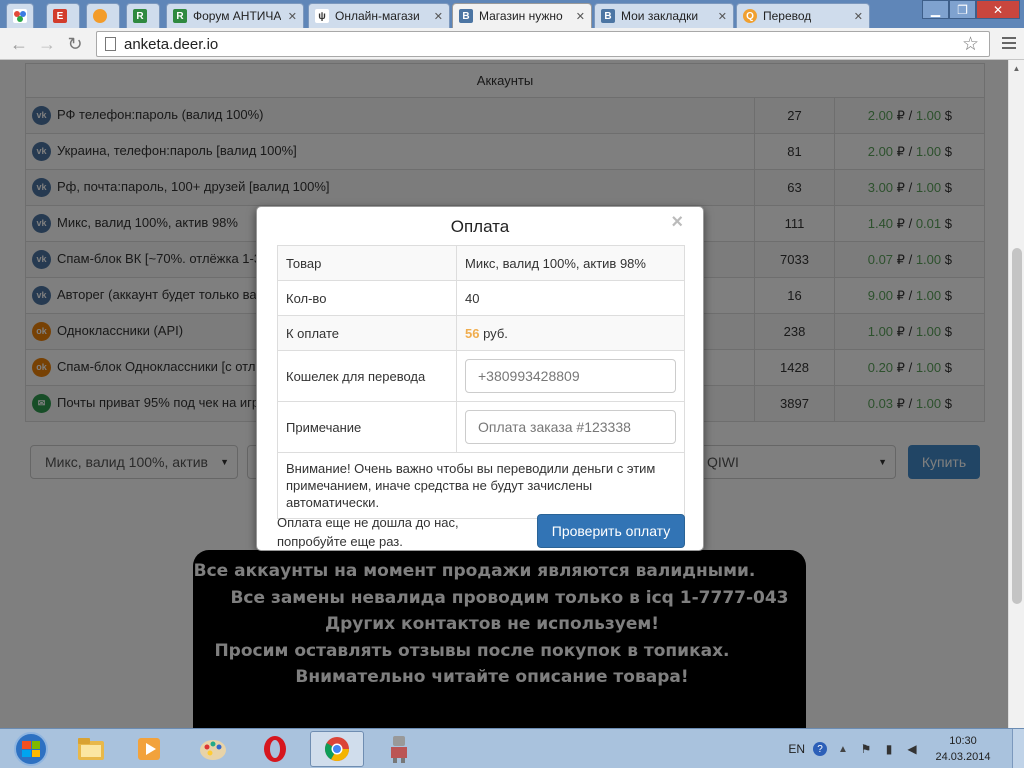 The height and width of the screenshot is (768, 1024). What do you see at coordinates (866, 749) in the screenshot?
I see `flag-icon: ⚑` at bounding box center [866, 749].